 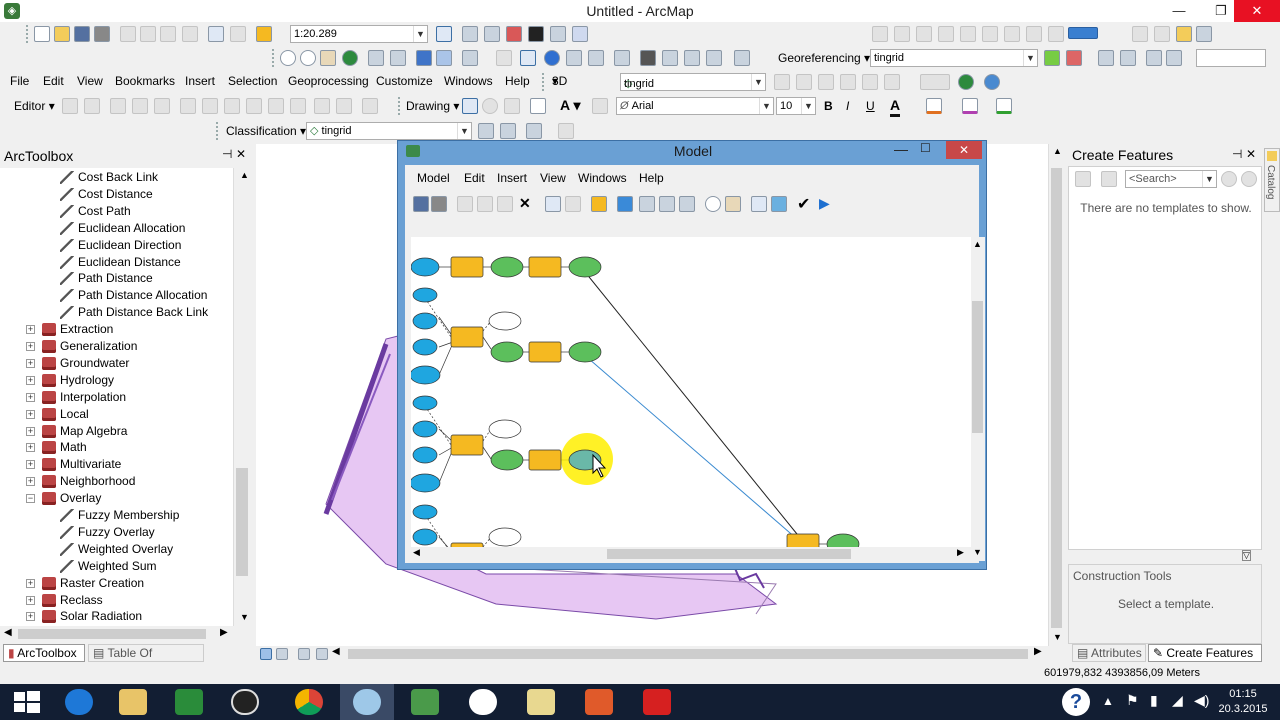 I want to click on toolbox-tool-item: Cost Back Link, so click(x=116, y=177).